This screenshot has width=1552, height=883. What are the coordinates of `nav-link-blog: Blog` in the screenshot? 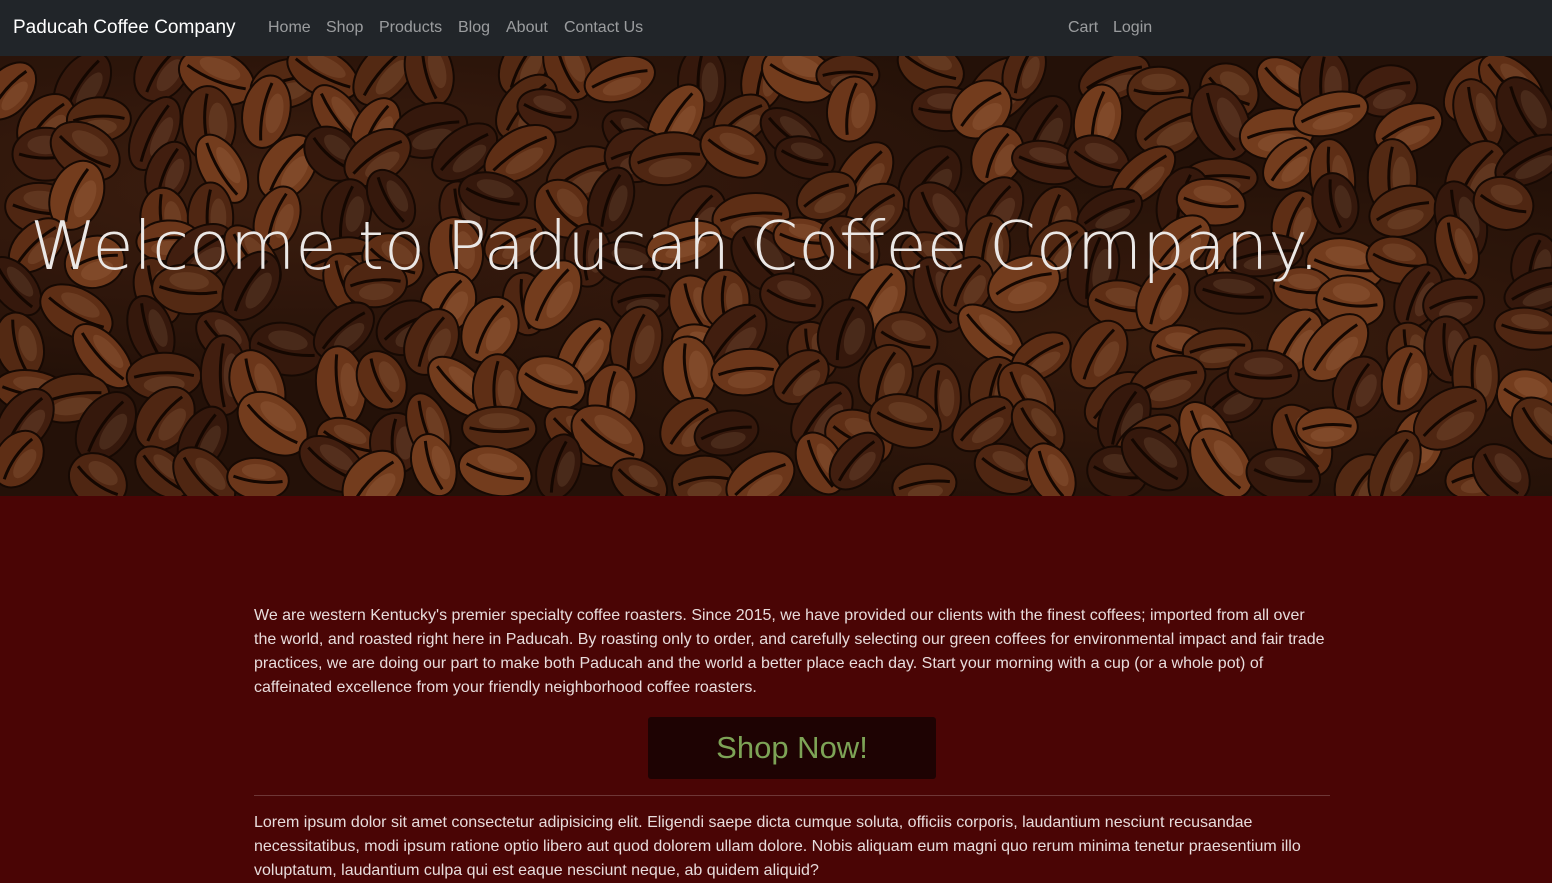 It's located at (474, 28).